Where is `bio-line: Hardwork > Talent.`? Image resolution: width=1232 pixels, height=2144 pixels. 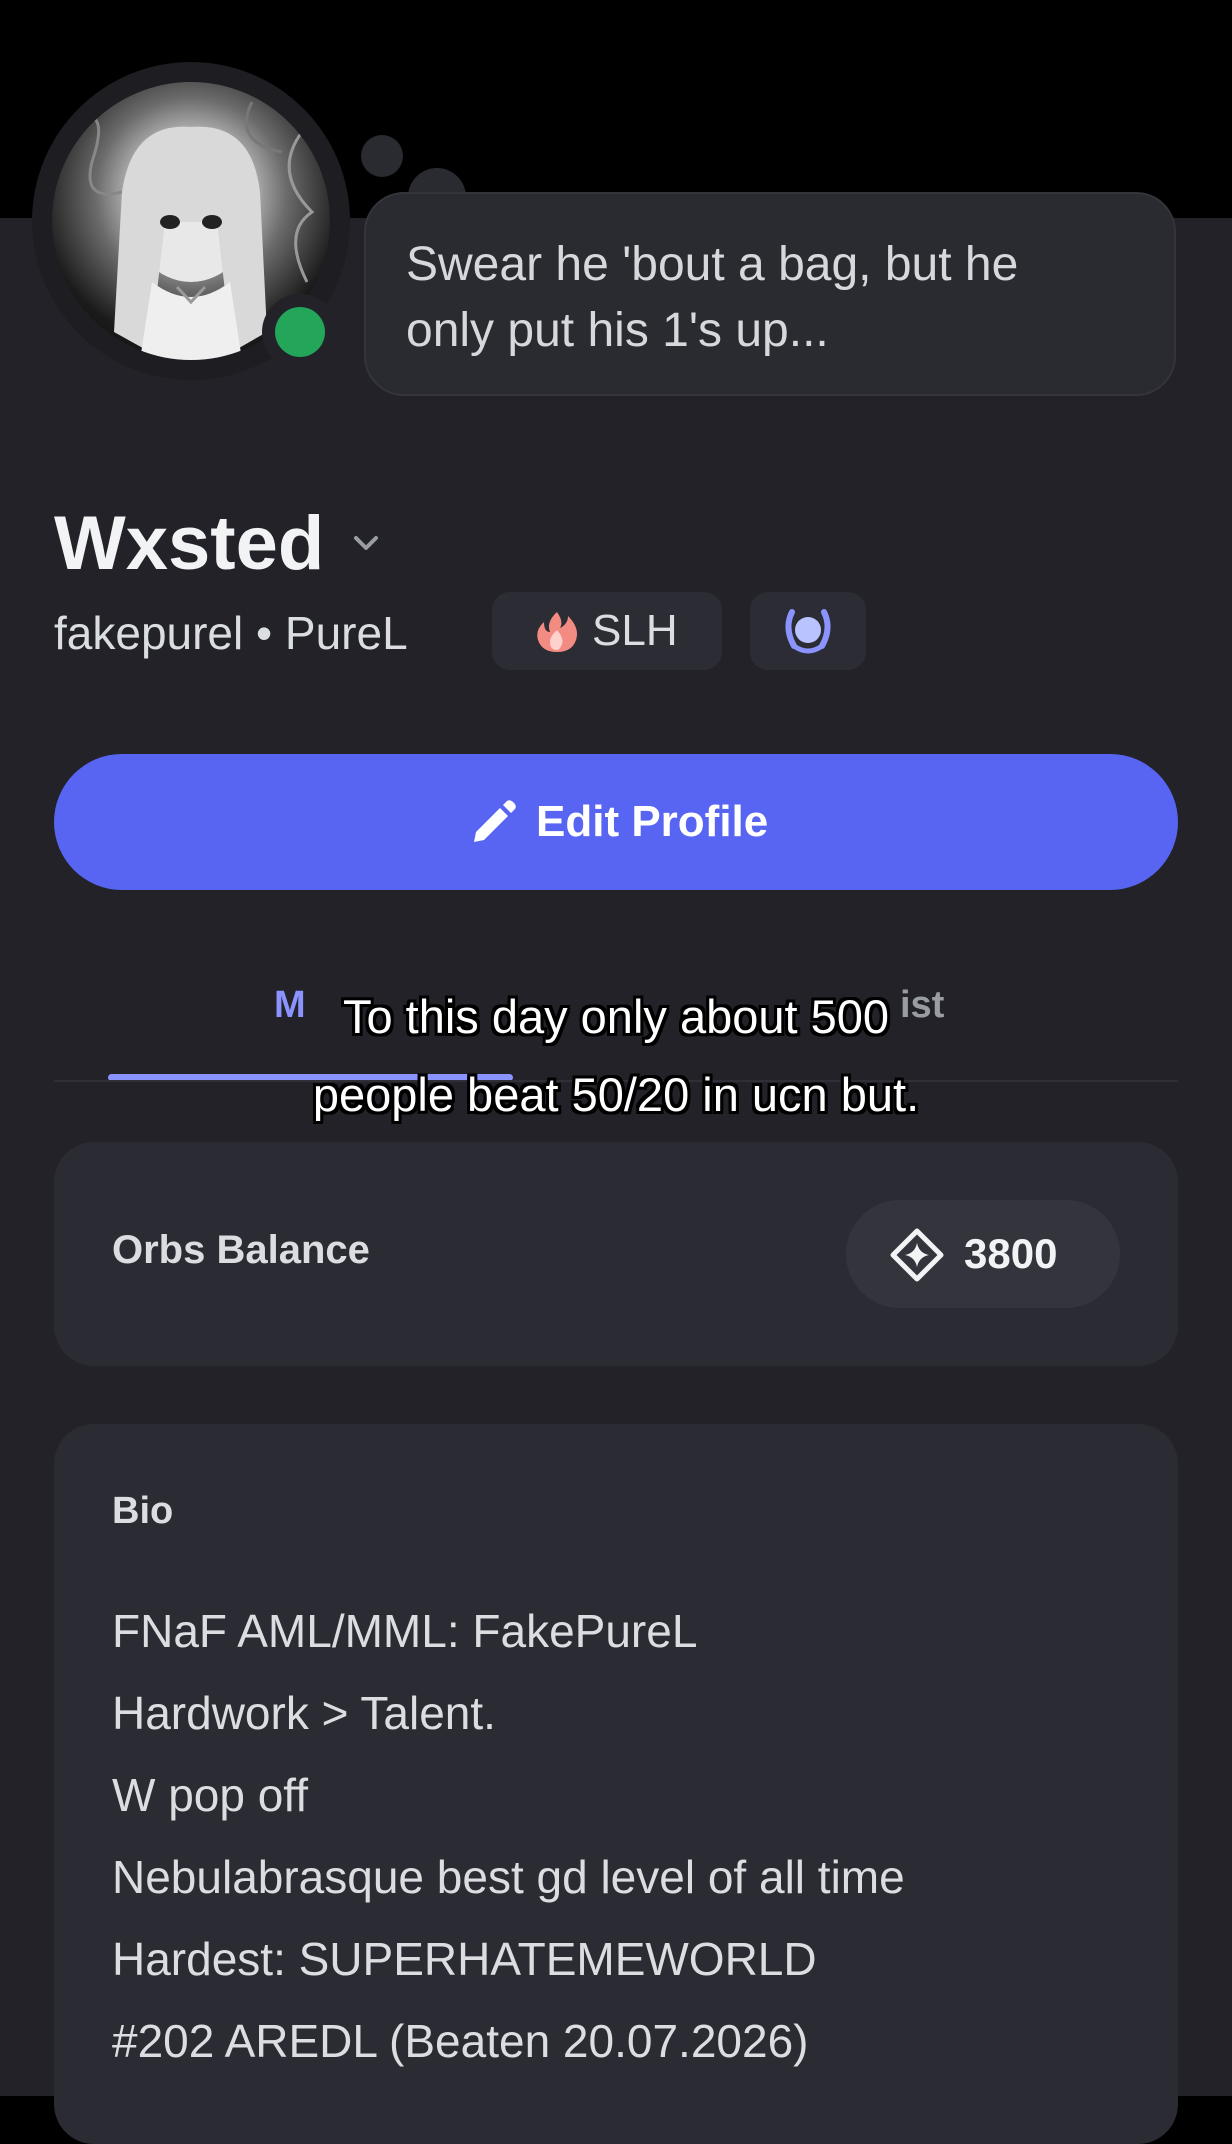 bio-line: Hardwork > Talent. is located at coordinates (304, 1713).